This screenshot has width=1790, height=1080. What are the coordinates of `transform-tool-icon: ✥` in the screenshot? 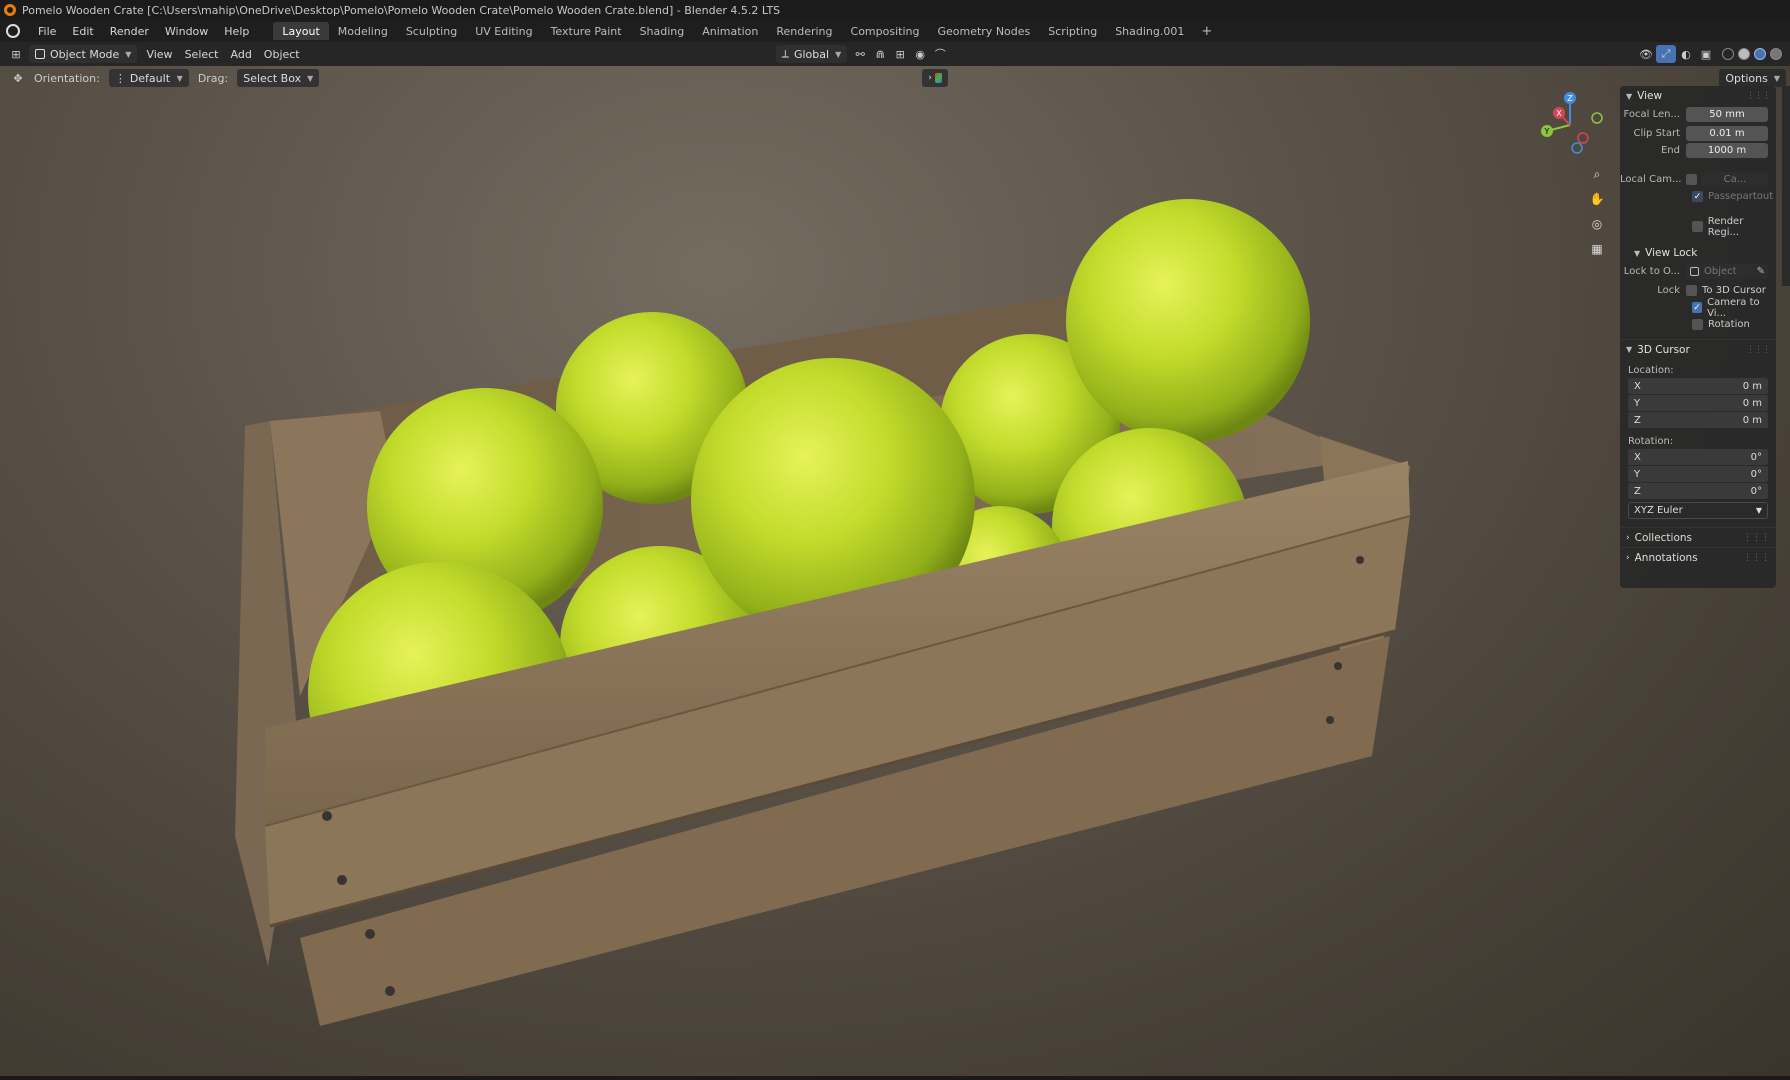 It's located at (18, 78).